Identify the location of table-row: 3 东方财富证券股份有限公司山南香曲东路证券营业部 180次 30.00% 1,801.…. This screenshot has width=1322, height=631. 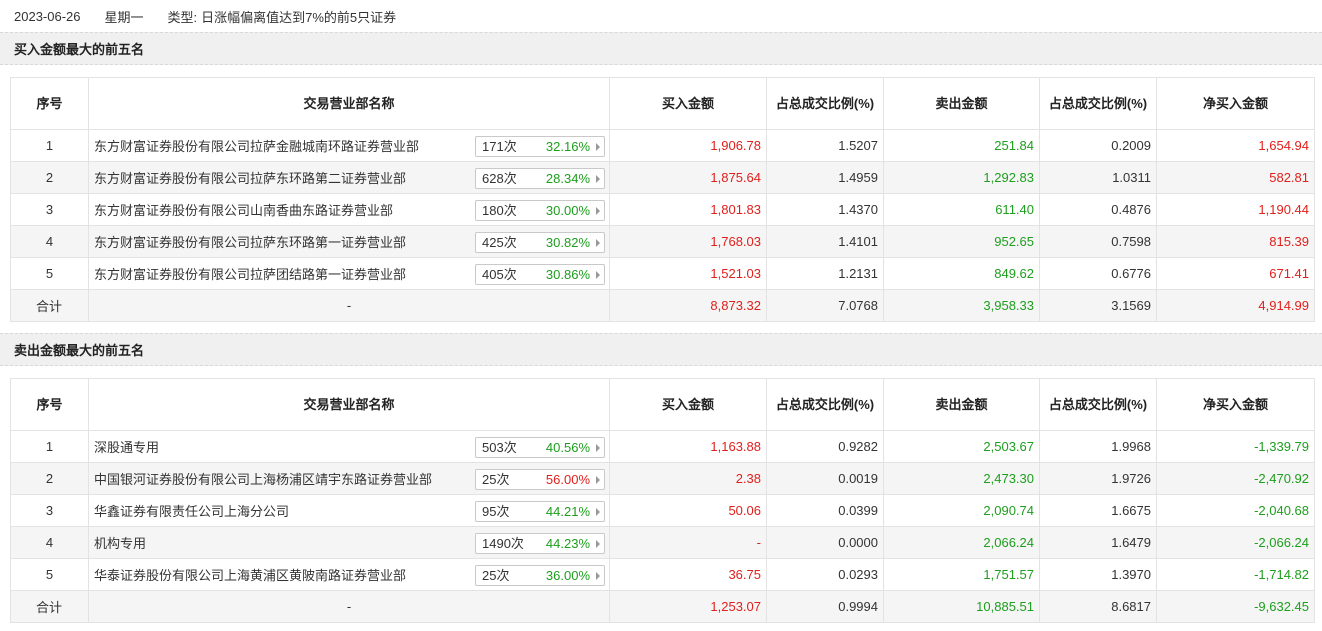
(662, 209).